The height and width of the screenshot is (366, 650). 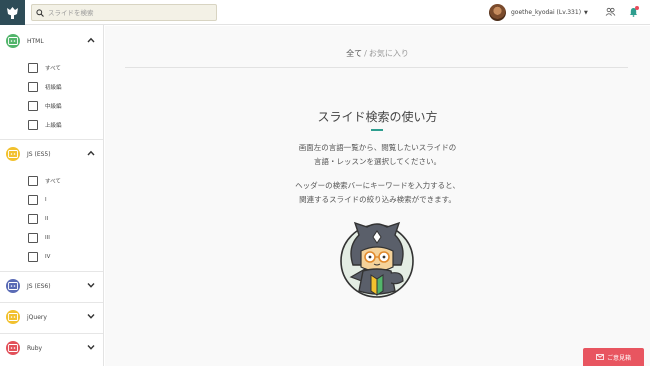 I want to click on item-label: 上級編, so click(x=53, y=126).